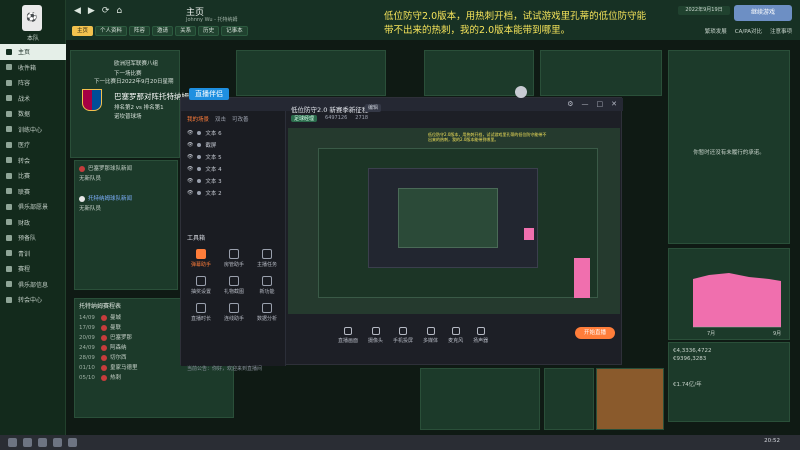 This screenshot has width=800, height=450. What do you see at coordinates (33, 192) in the screenshot?
I see `sidebar-item: 联赛` at bounding box center [33, 192].